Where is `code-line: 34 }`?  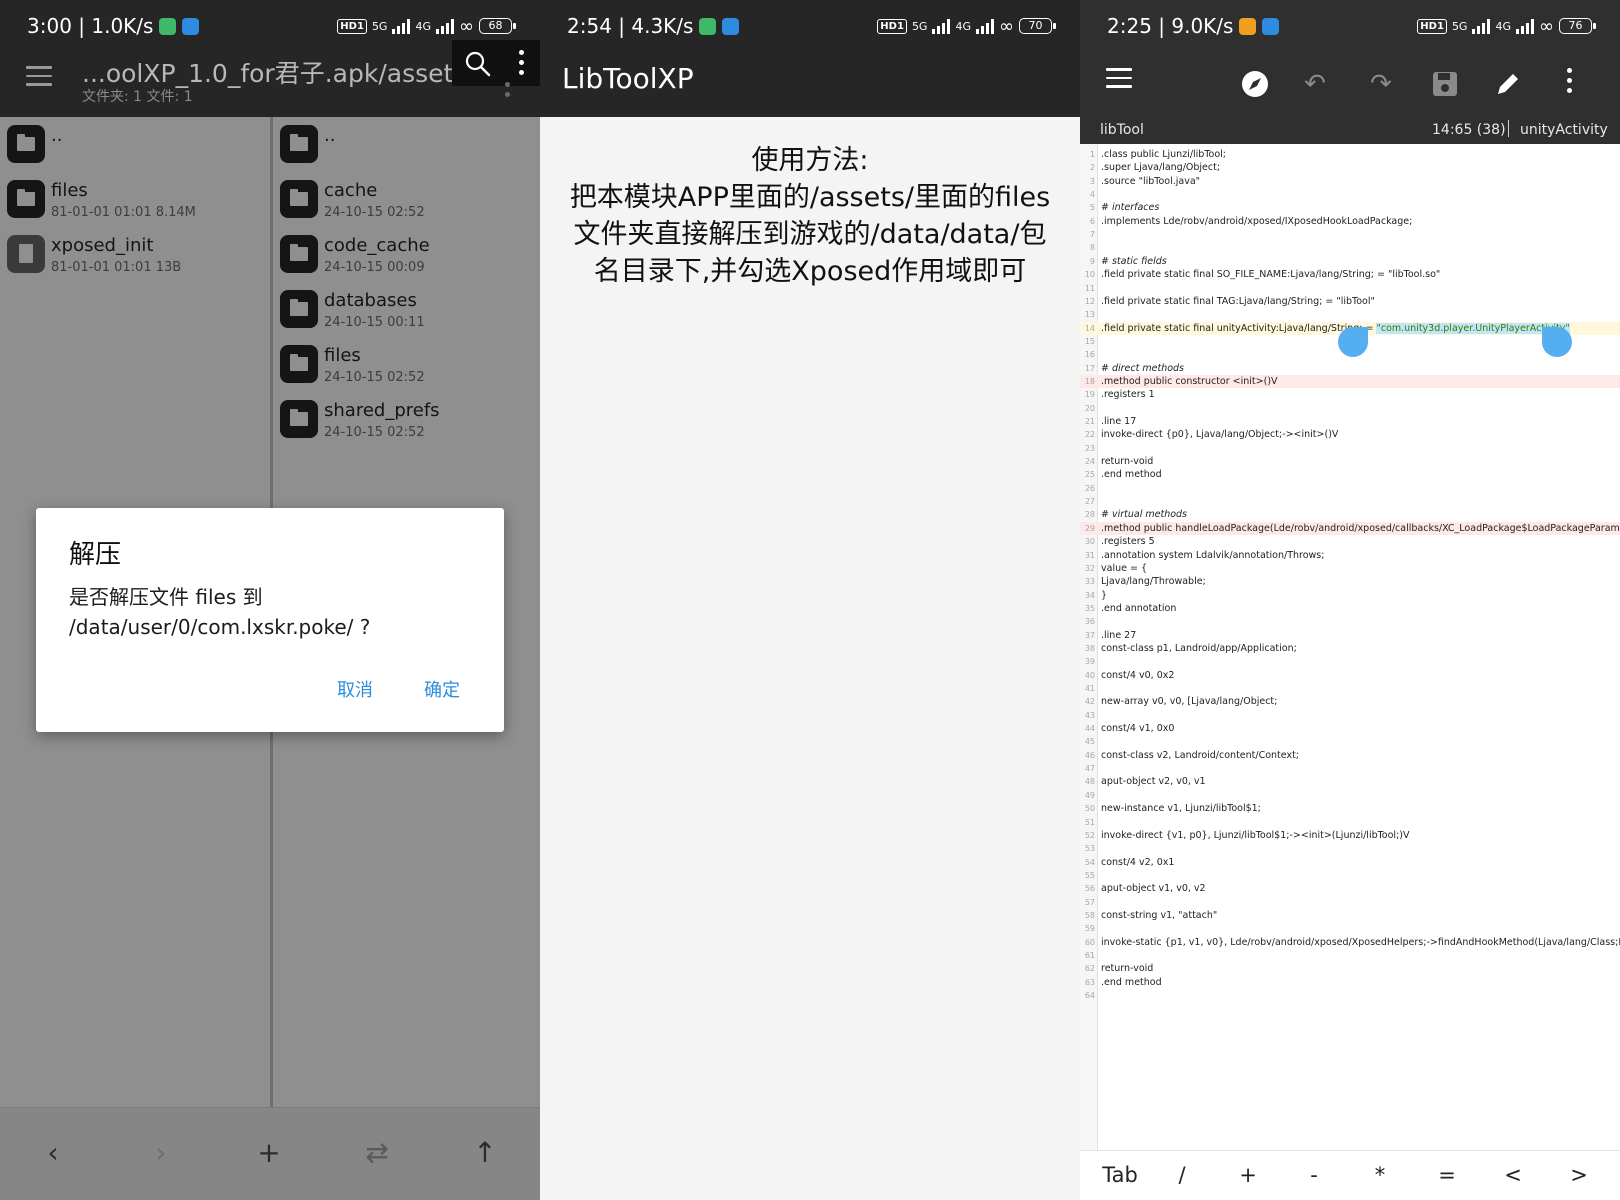 code-line: 34 } is located at coordinates (1350, 595).